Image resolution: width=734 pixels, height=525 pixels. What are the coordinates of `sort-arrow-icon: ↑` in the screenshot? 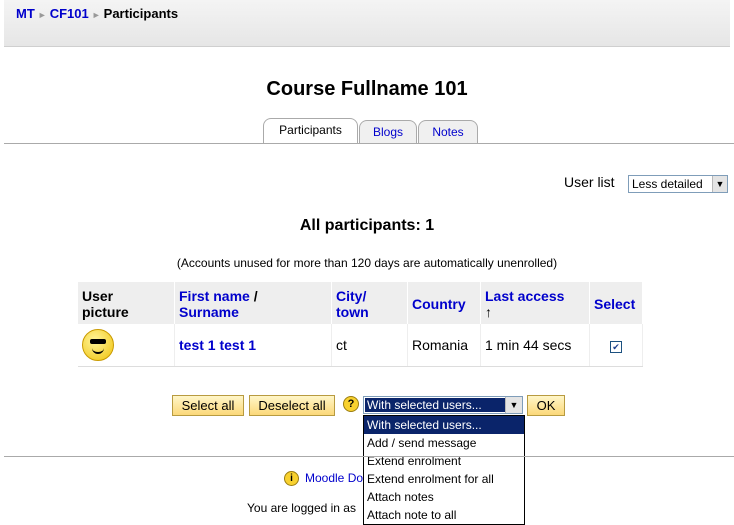 It's located at (488, 312).